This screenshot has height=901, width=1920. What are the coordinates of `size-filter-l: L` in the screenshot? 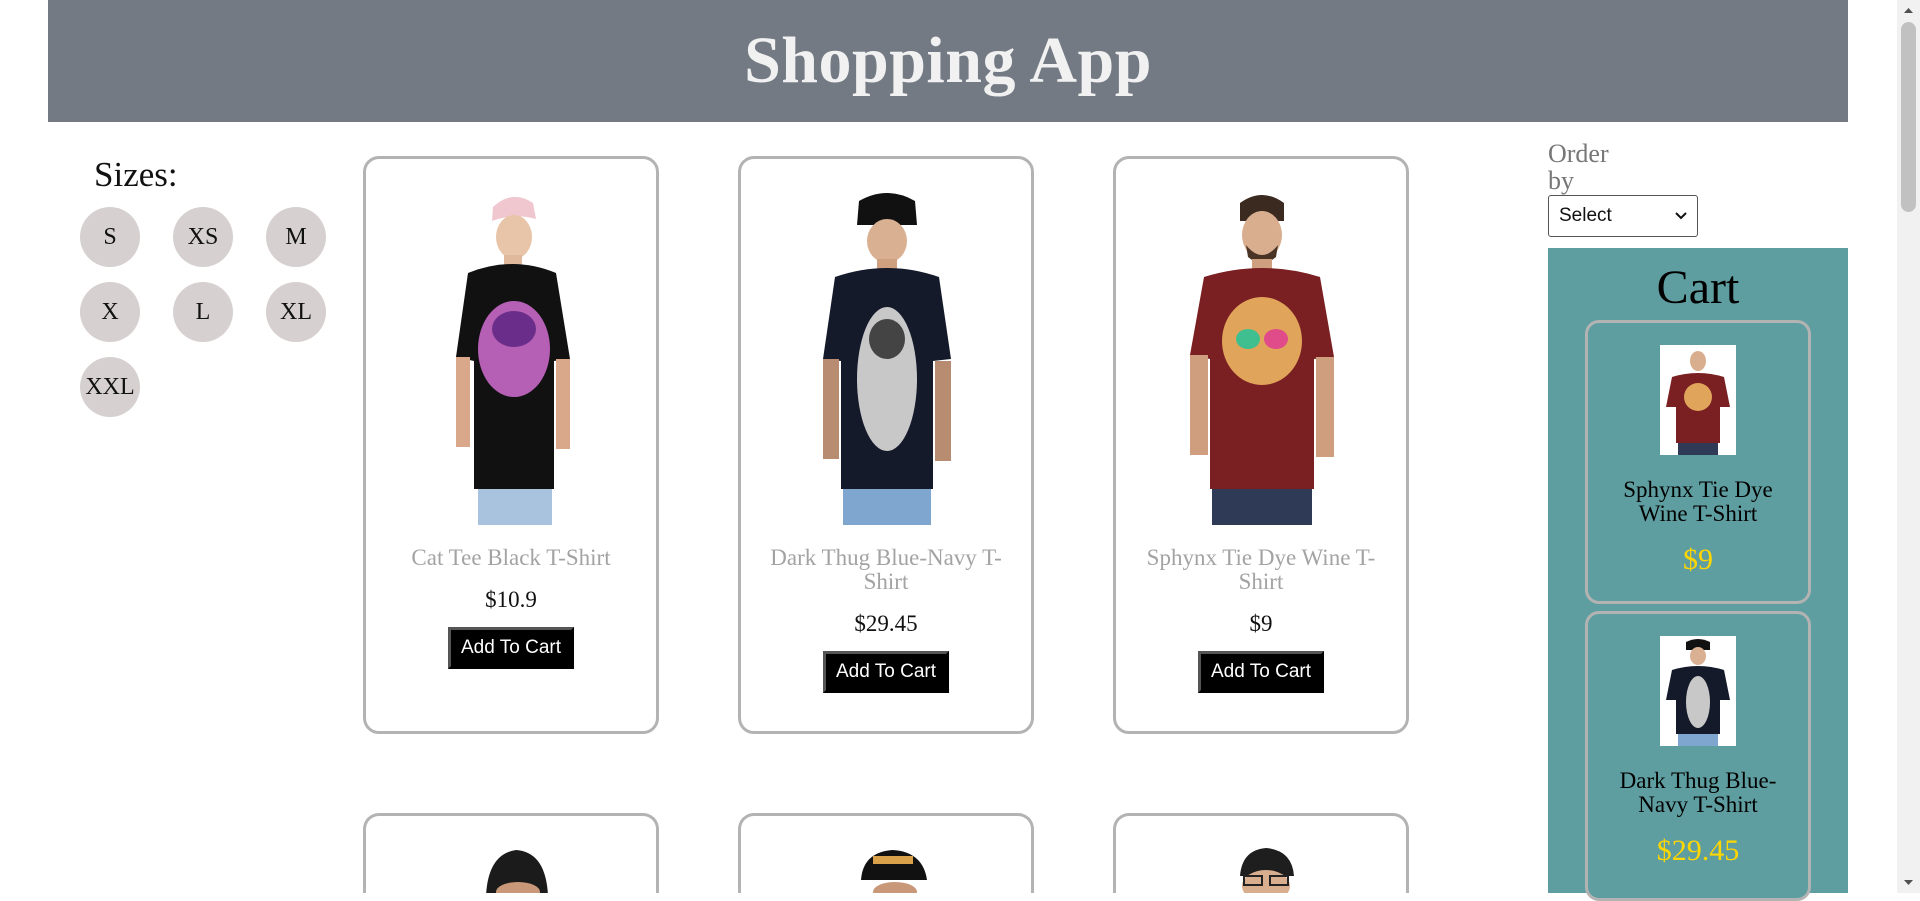 It's located at (203, 312).